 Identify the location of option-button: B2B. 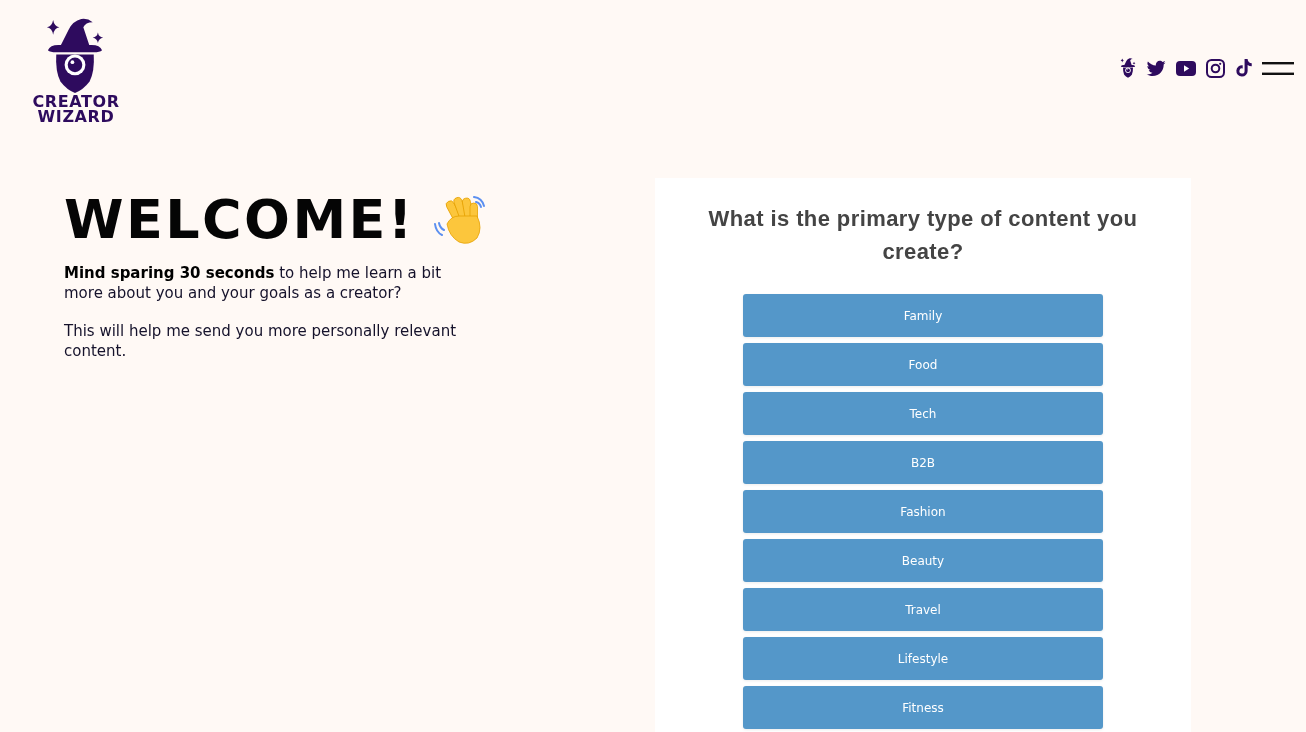
(923, 462).